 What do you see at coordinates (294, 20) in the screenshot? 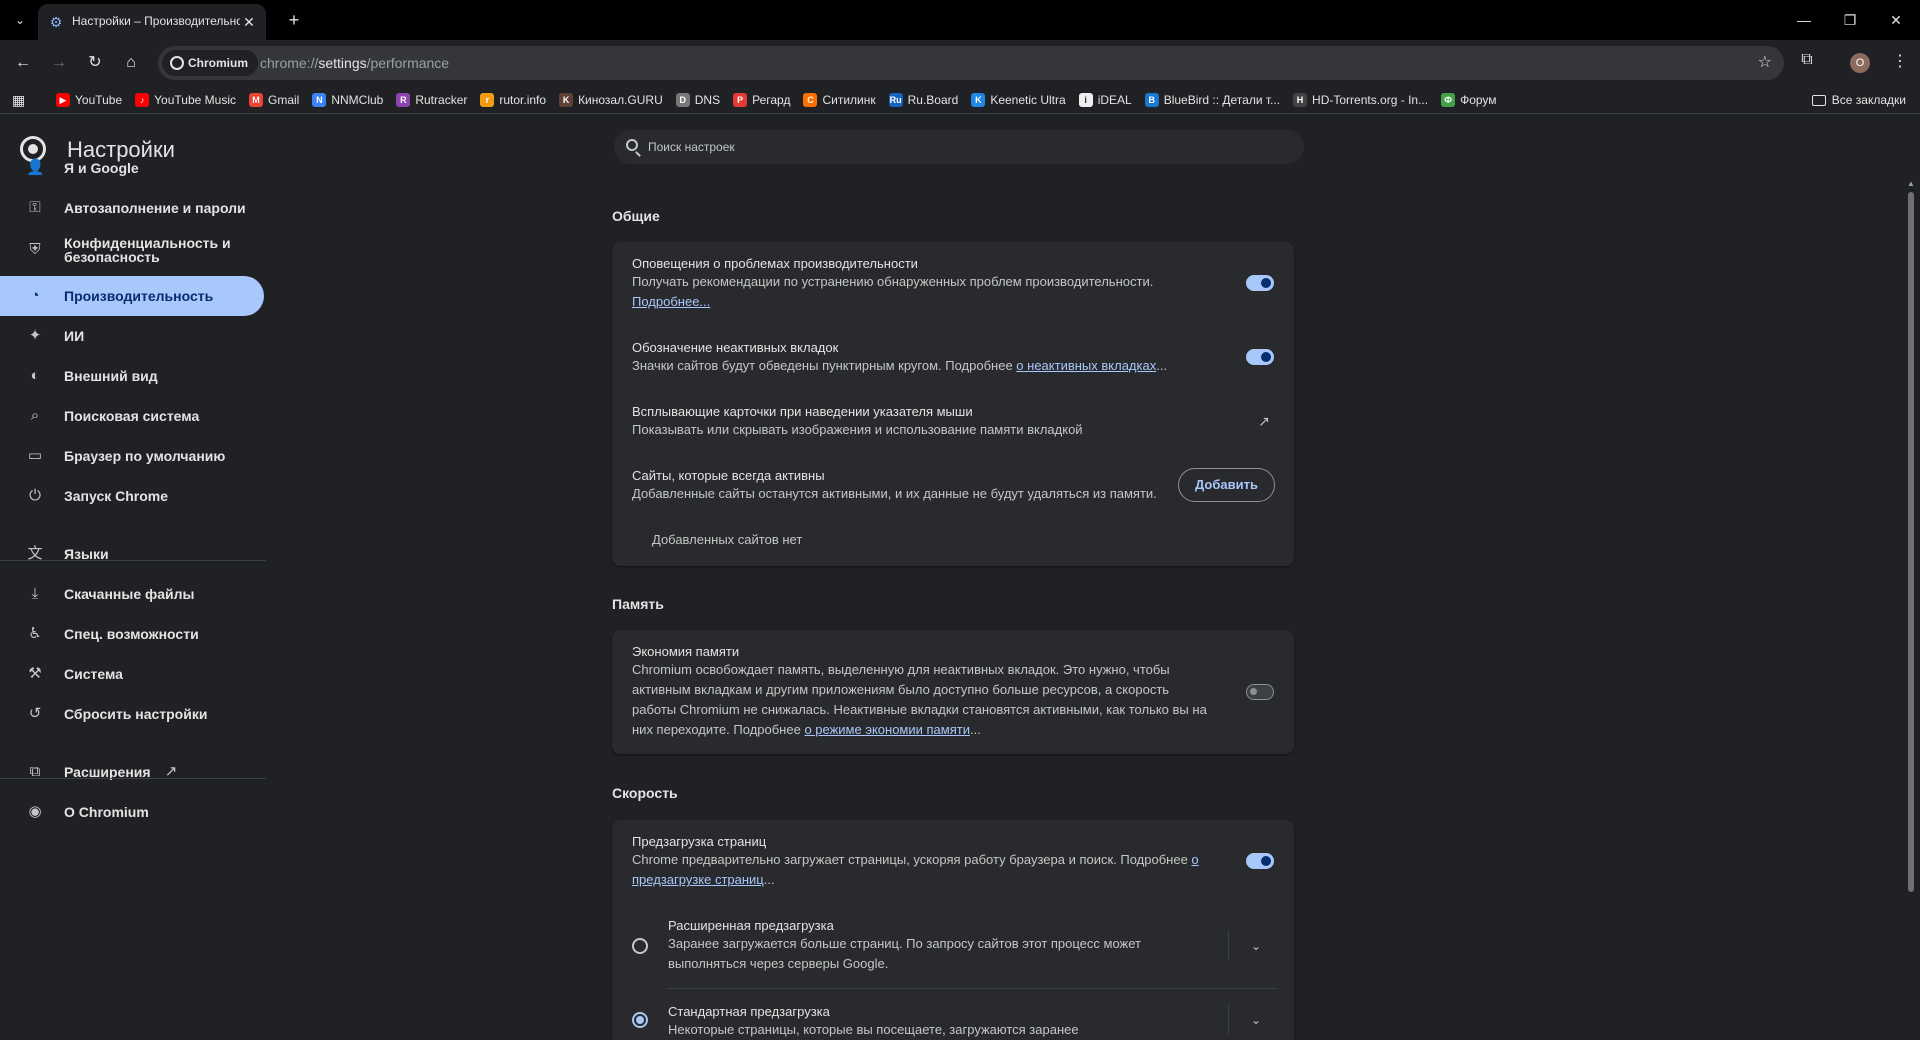
I see `new-tab-button: +` at bounding box center [294, 20].